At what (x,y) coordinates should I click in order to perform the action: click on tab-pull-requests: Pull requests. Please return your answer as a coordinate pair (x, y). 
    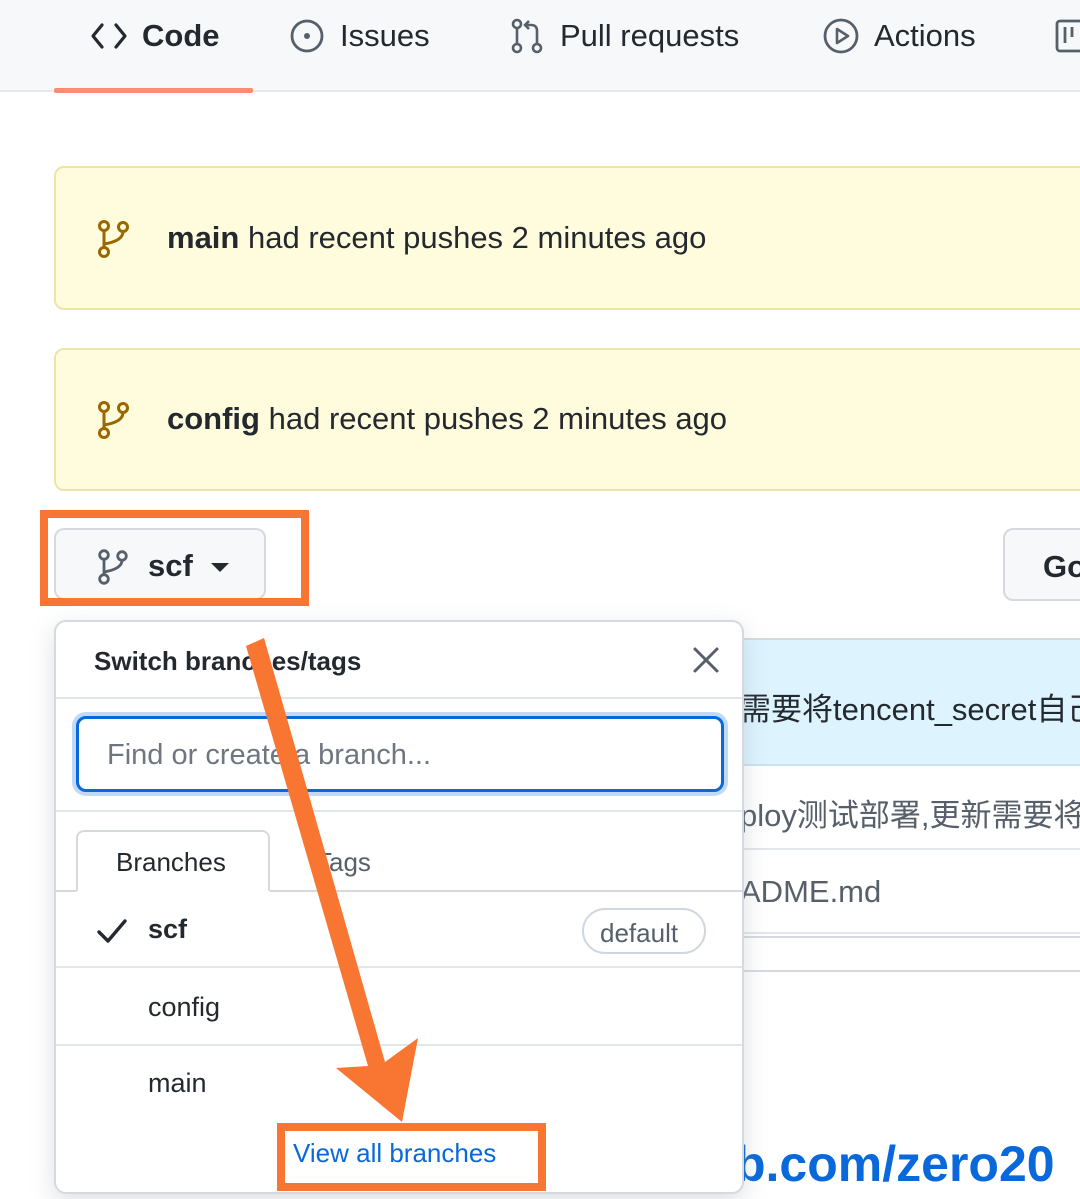
    Looking at the image, I should click on (623, 36).